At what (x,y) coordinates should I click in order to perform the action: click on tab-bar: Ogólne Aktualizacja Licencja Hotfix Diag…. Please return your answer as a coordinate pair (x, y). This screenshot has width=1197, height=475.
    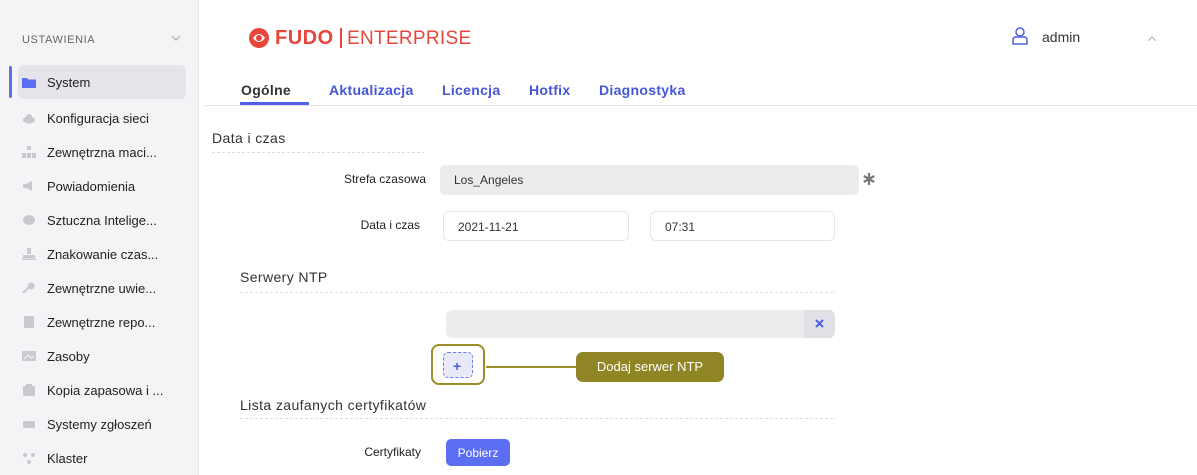
    Looking at the image, I should click on (700, 90).